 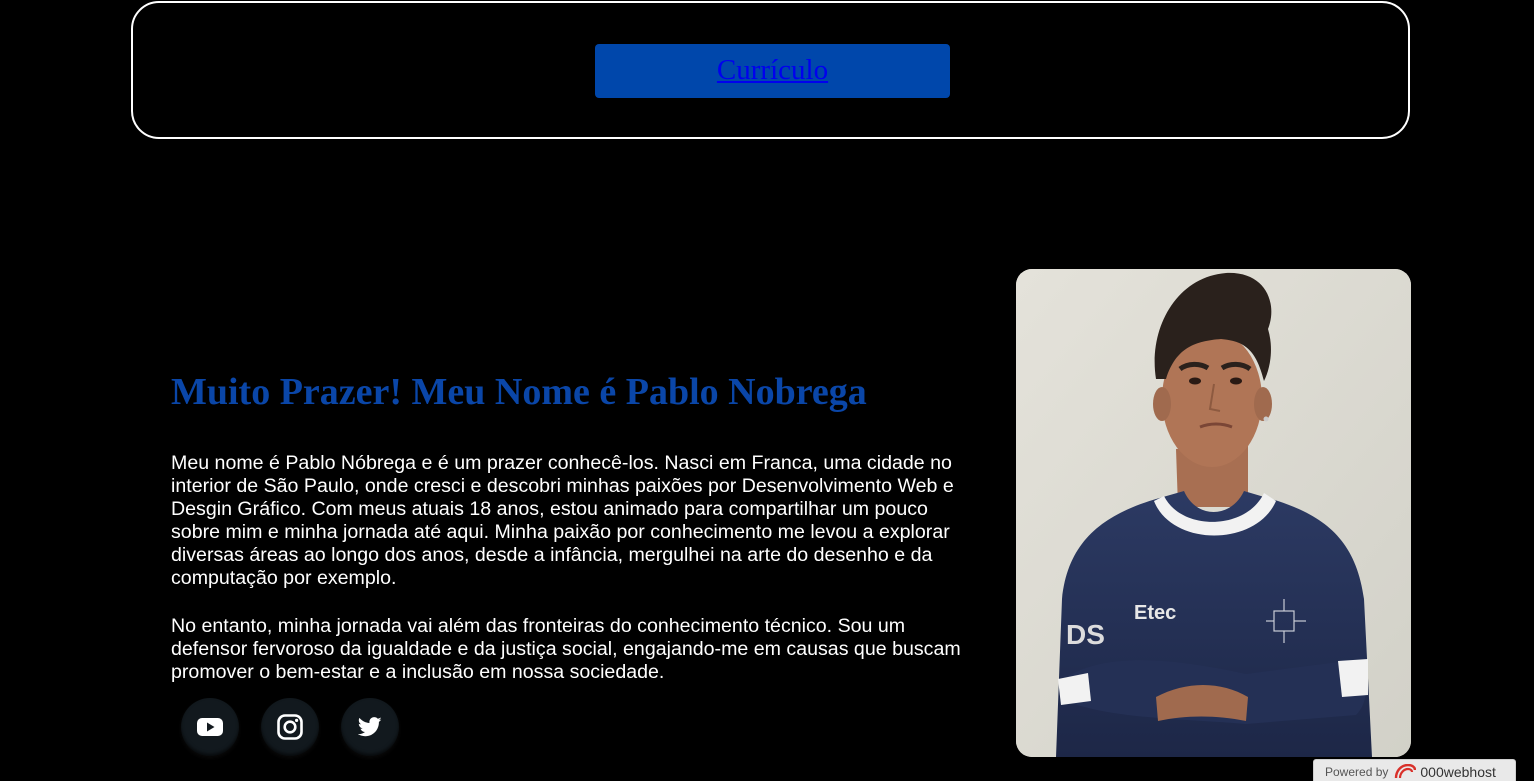 I want to click on webhost-brand: 000webhost, so click(x=1458, y=772).